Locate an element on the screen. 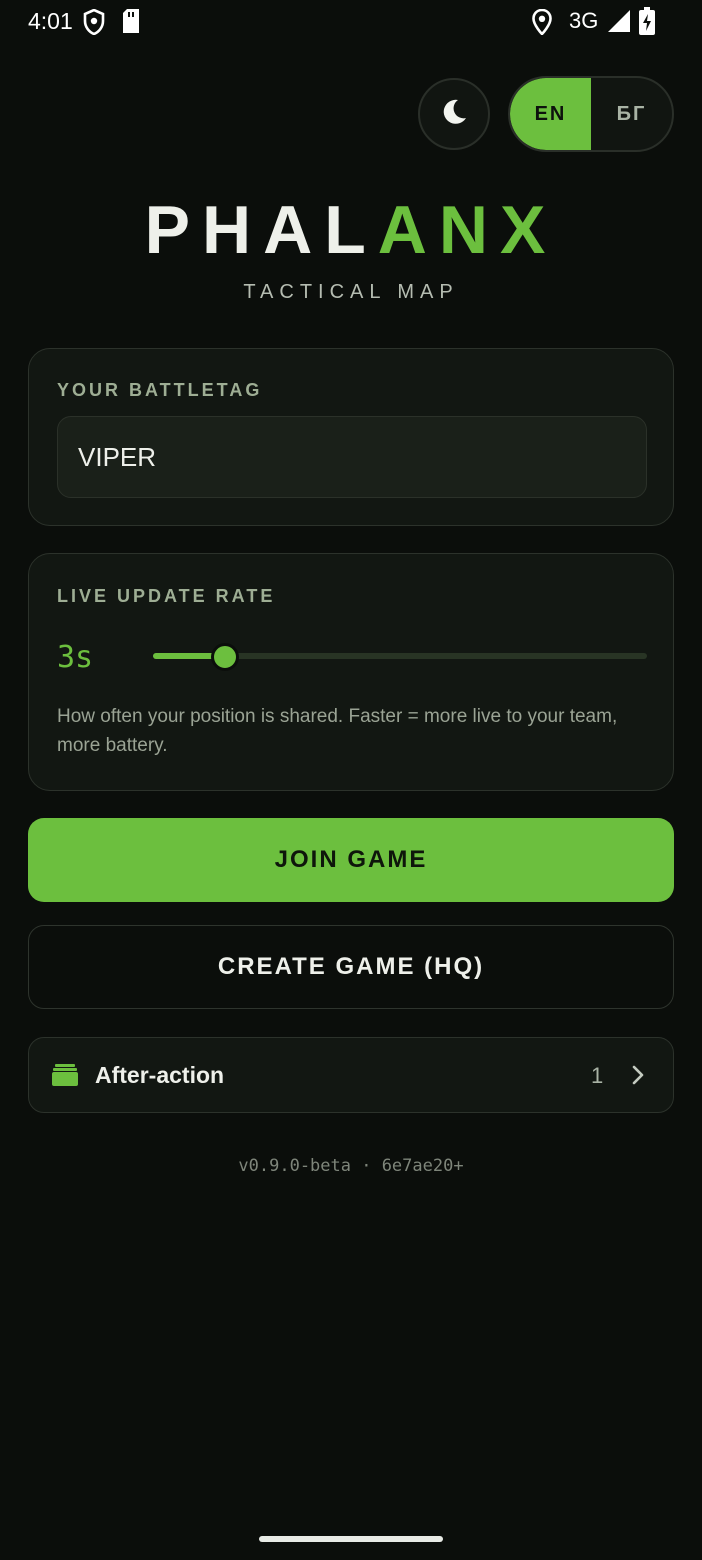  logo-text-accent: ANX is located at coordinates (467, 230).